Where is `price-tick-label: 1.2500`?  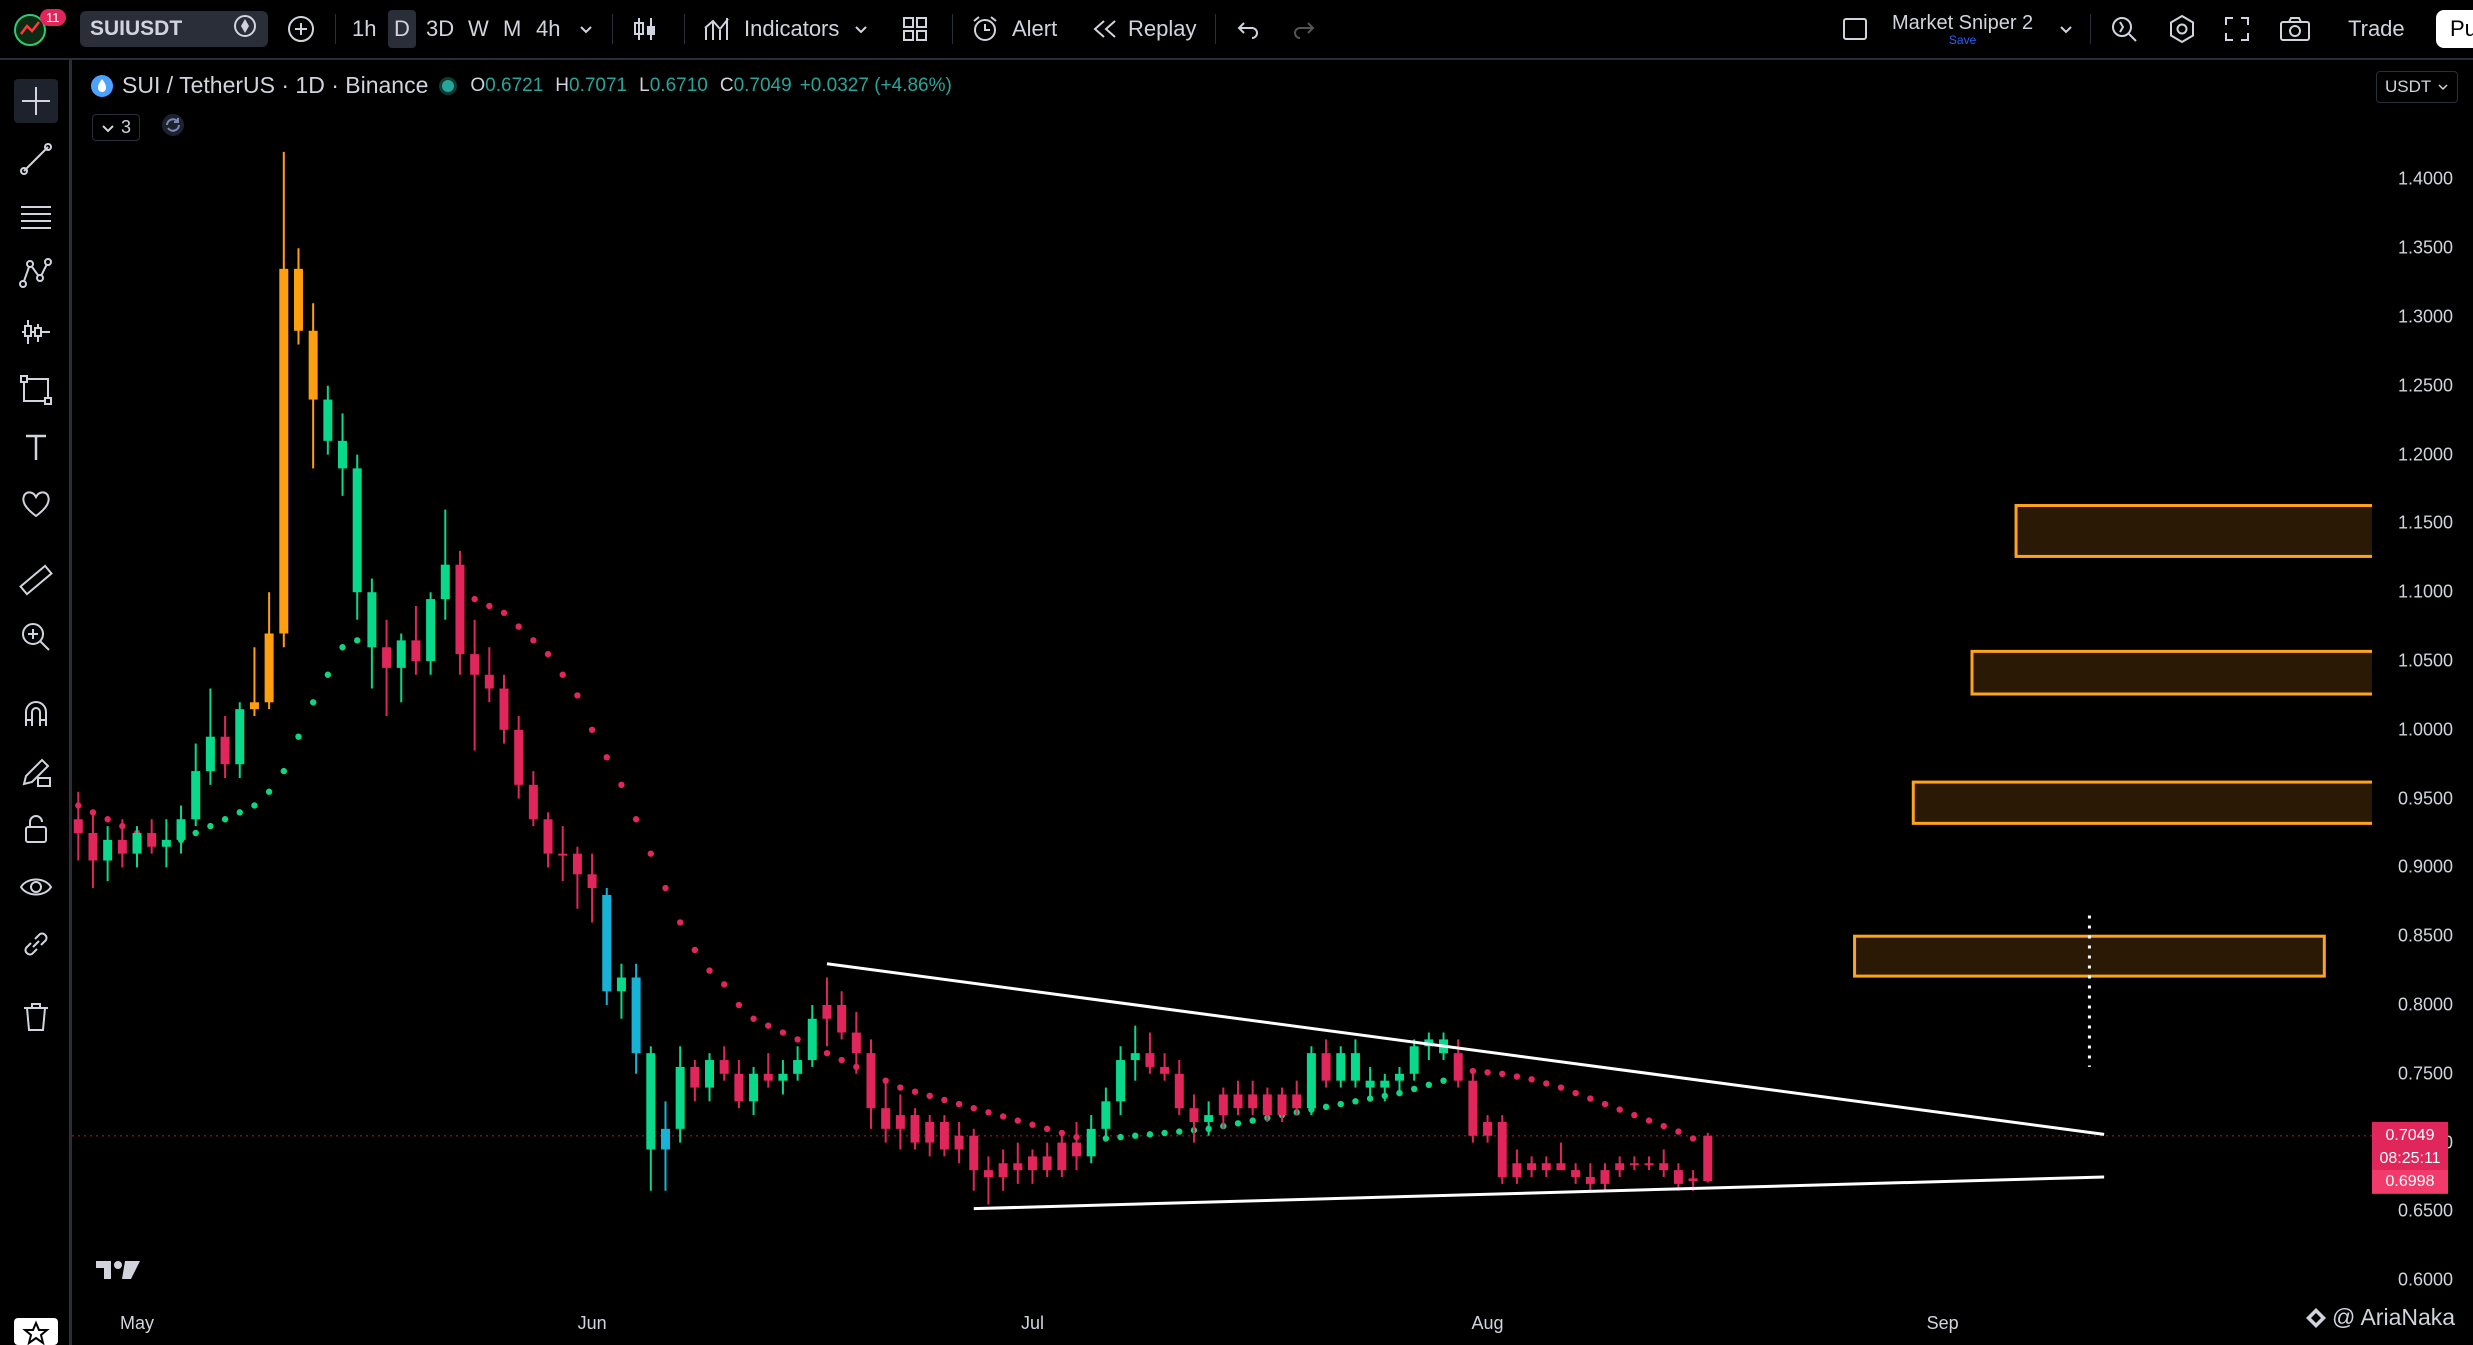
price-tick-label: 1.2500 is located at coordinates (2425, 385).